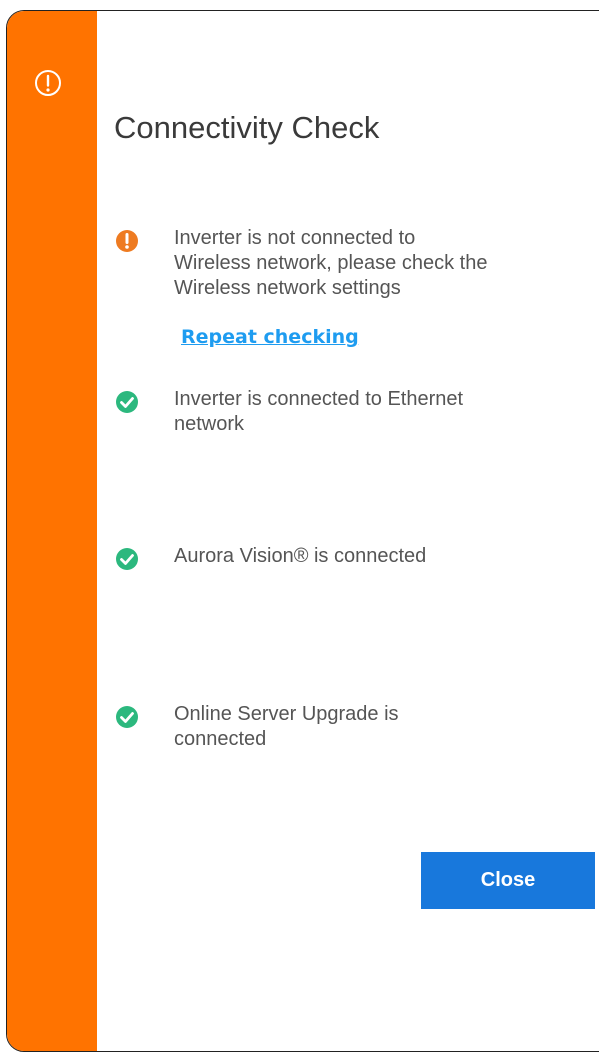 This screenshot has width=599, height=1052. Describe the element at coordinates (300, 556) in the screenshot. I see `check-item-text: Aurora Vision® is connected` at that location.